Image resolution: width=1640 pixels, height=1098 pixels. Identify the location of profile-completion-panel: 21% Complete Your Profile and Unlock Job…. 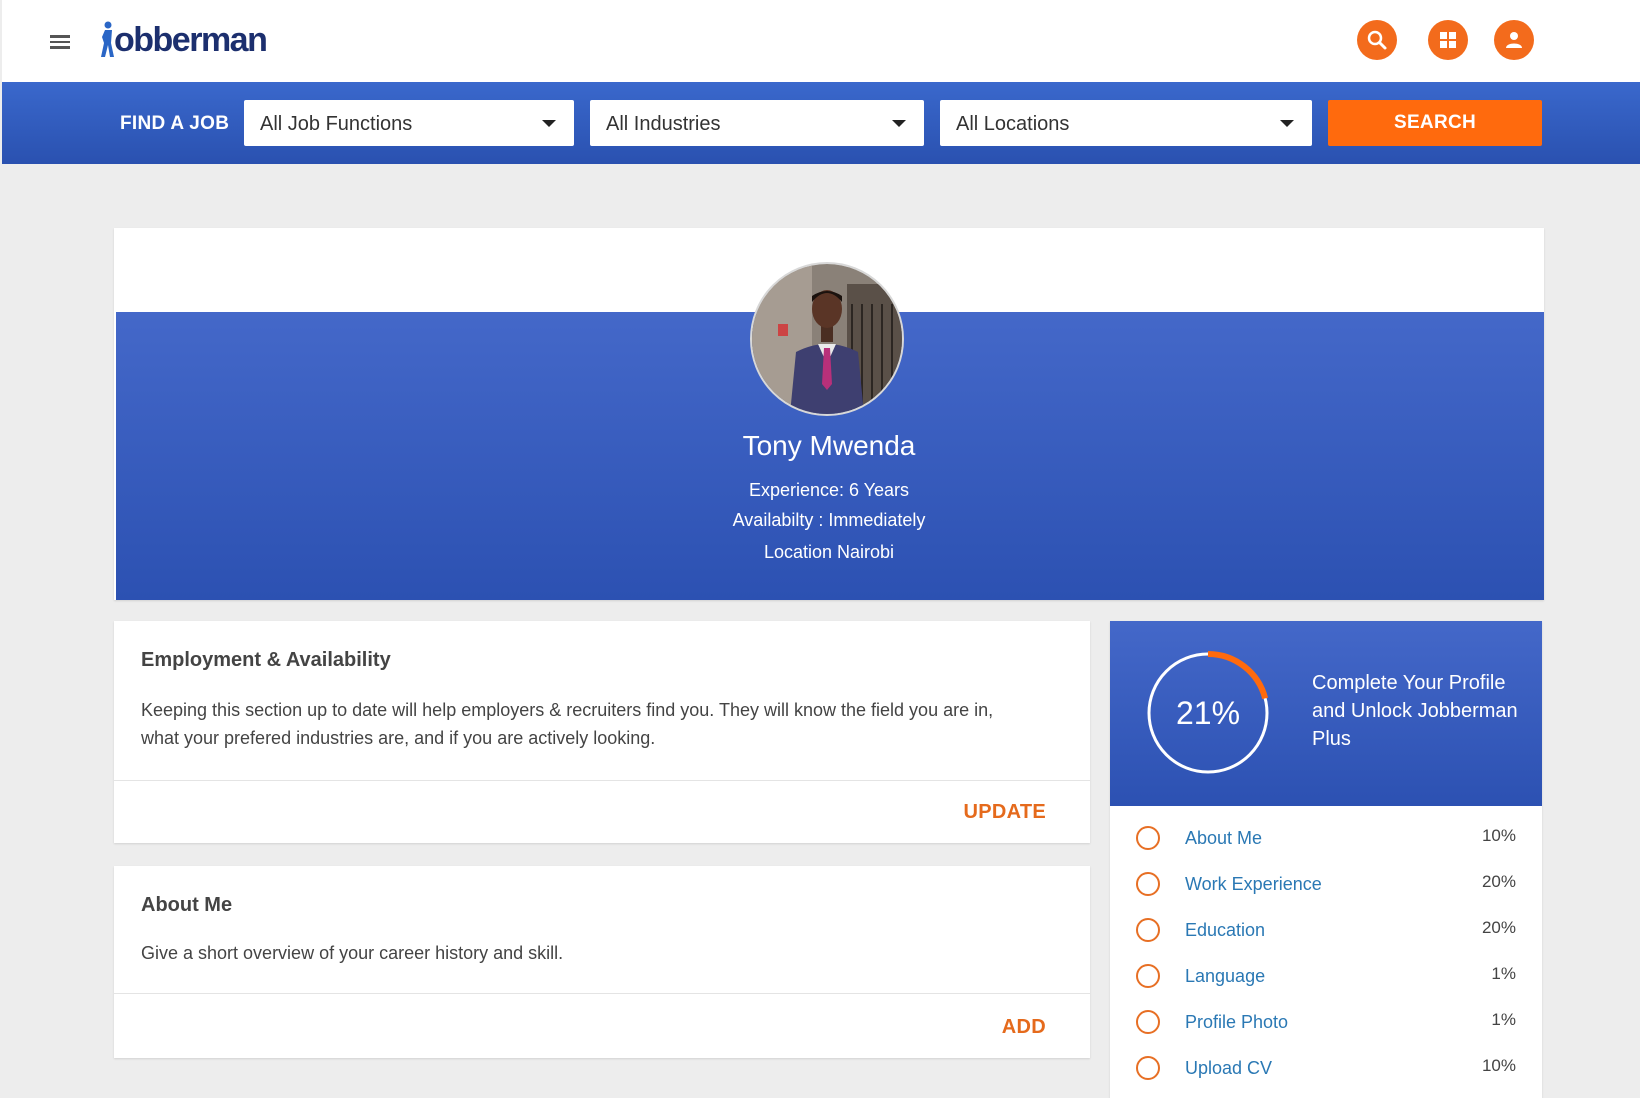
(1326, 859).